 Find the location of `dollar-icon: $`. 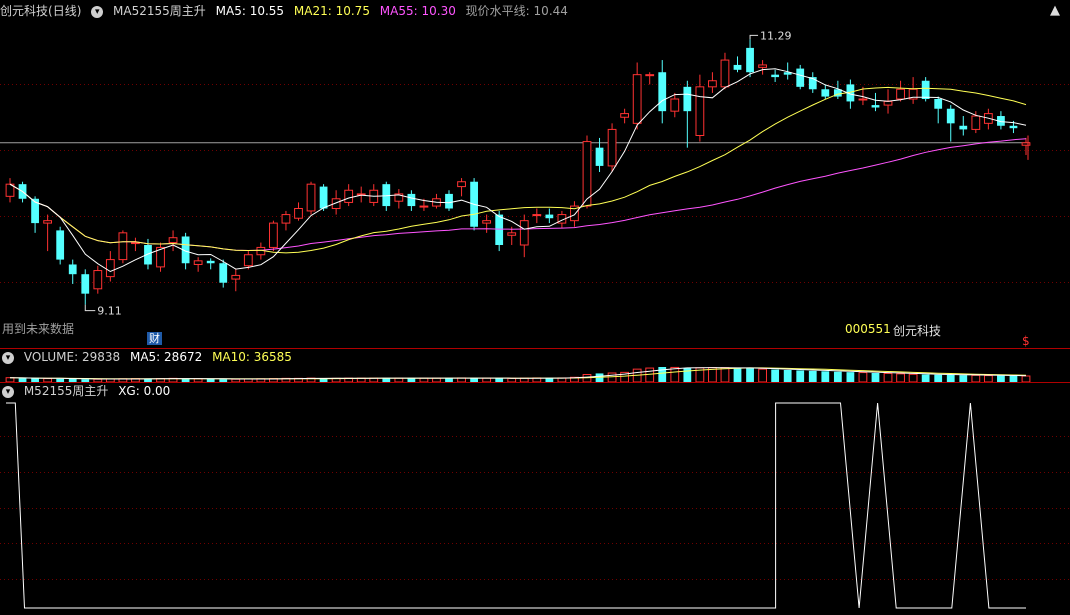

dollar-icon: $ is located at coordinates (1026, 341).